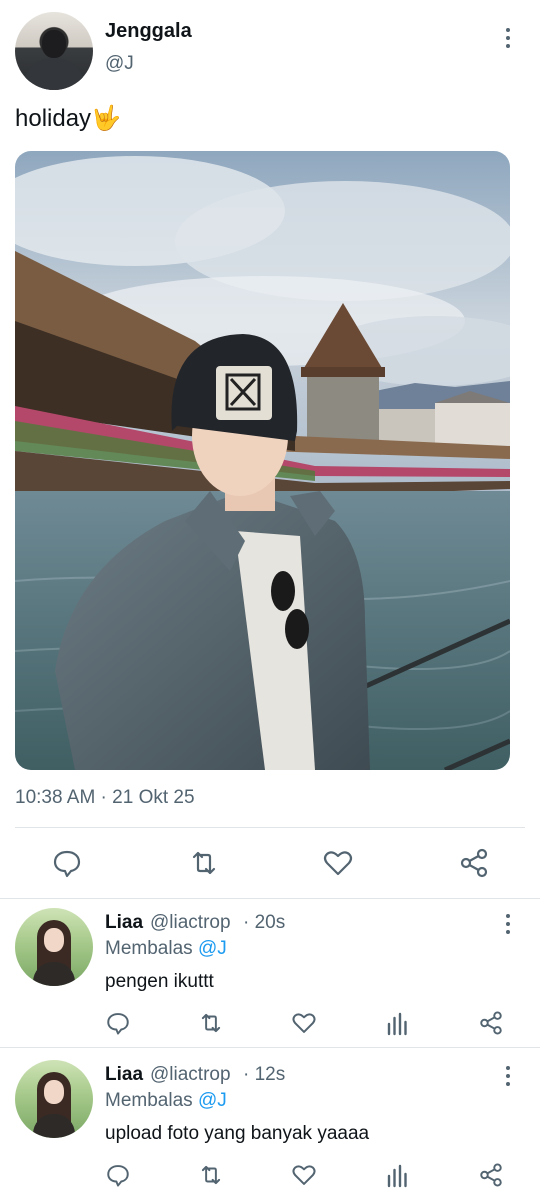 This screenshot has height=1200, width=540. I want to click on divider, so click(270, 827).